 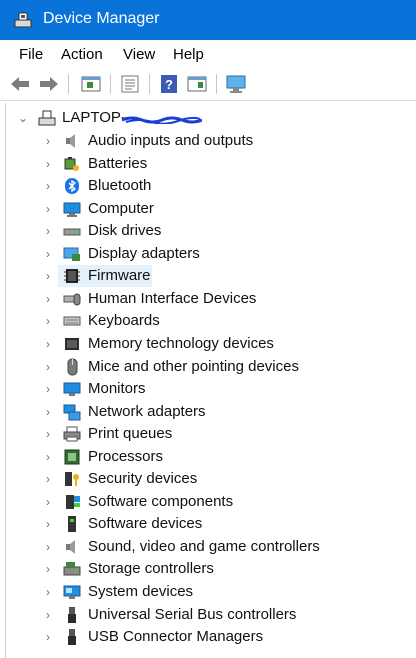 What do you see at coordinates (208, 209) in the screenshot?
I see `tree-item: › Computer` at bounding box center [208, 209].